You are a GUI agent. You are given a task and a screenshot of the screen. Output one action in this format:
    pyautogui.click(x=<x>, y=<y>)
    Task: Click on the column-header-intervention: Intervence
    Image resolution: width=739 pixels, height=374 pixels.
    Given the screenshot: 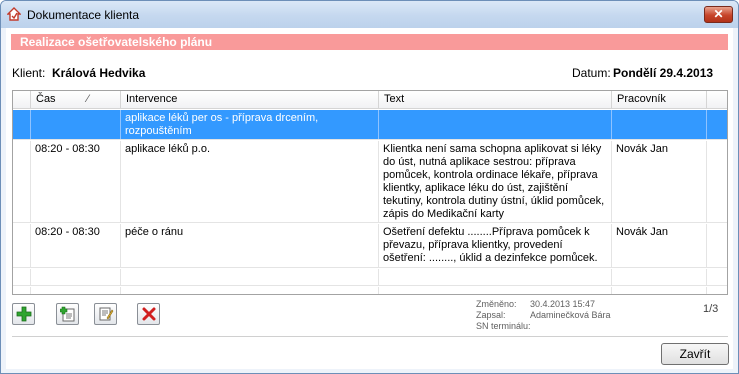 What is the action you would take?
    pyautogui.click(x=250, y=100)
    